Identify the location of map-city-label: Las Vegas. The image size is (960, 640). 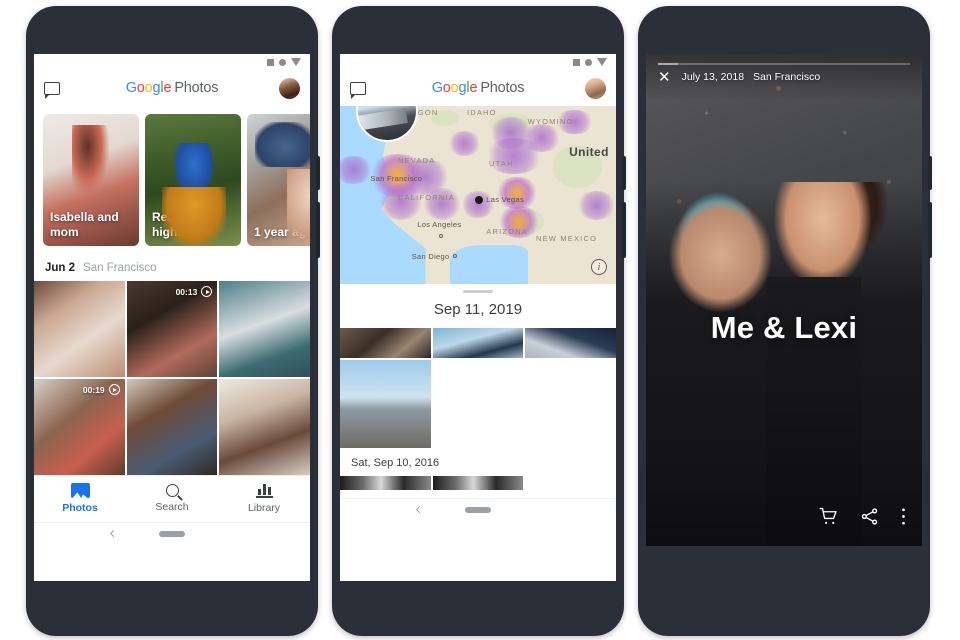
(505, 199).